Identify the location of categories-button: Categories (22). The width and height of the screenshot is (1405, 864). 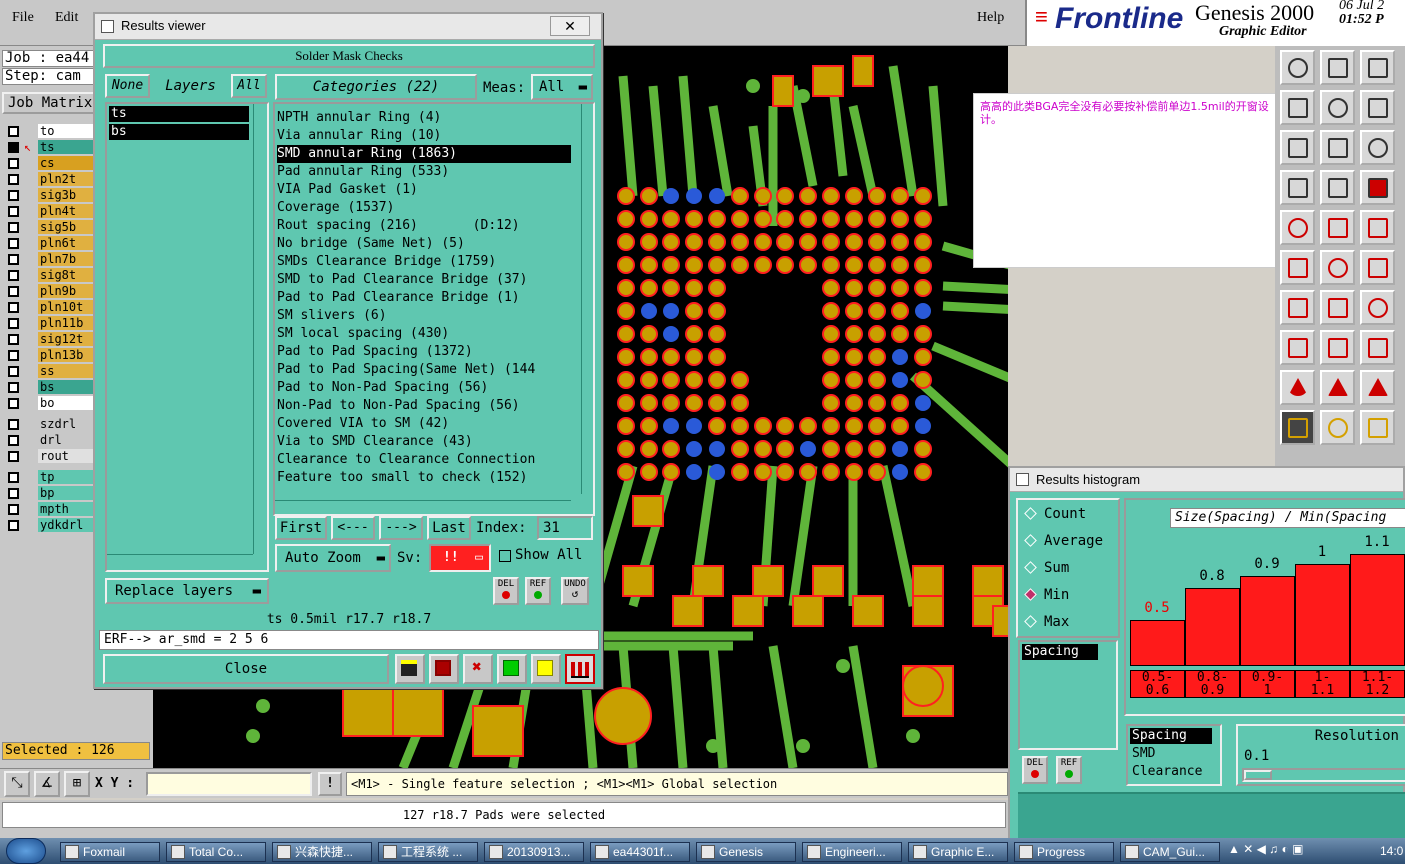
(376, 87).